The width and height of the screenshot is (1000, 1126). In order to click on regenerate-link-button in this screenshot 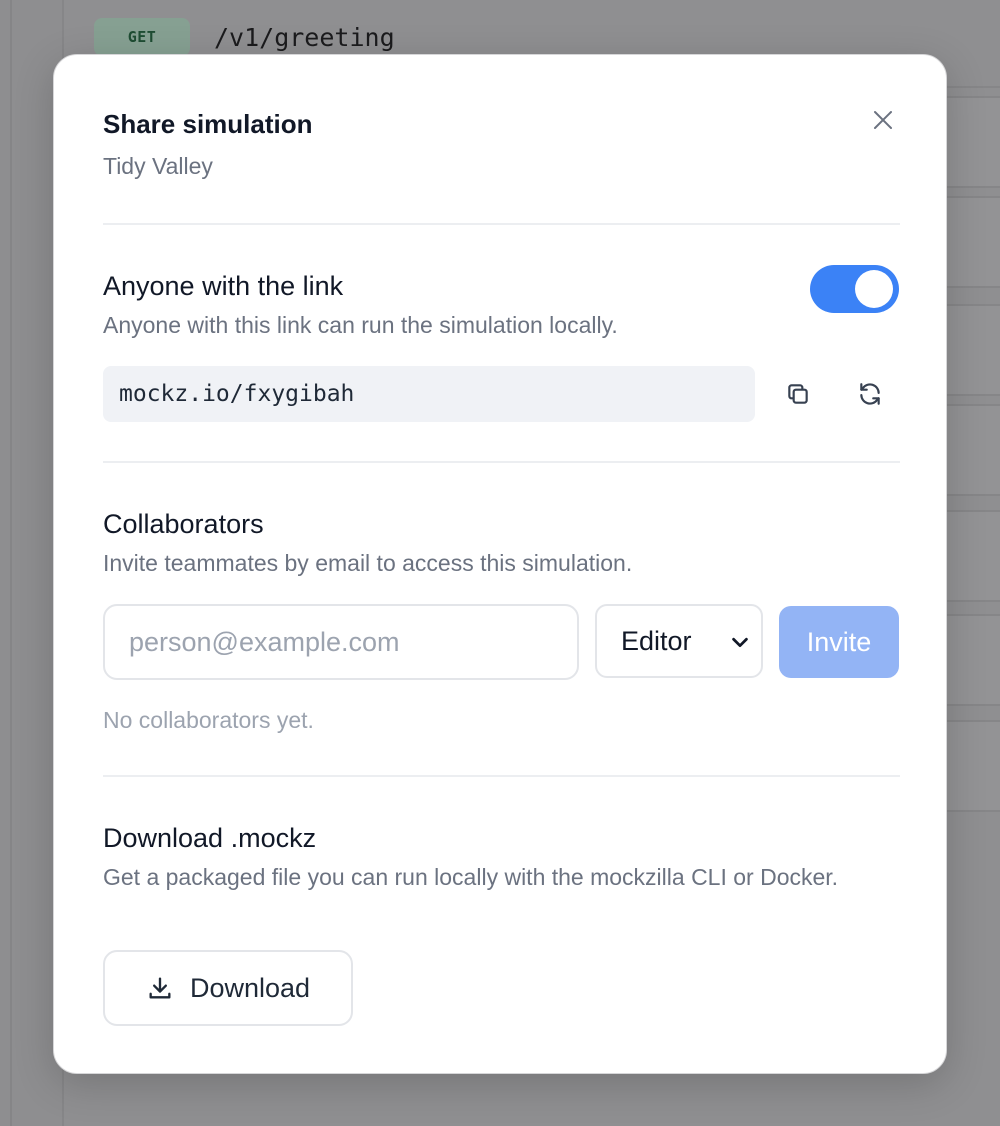, I will do `click(870, 394)`.